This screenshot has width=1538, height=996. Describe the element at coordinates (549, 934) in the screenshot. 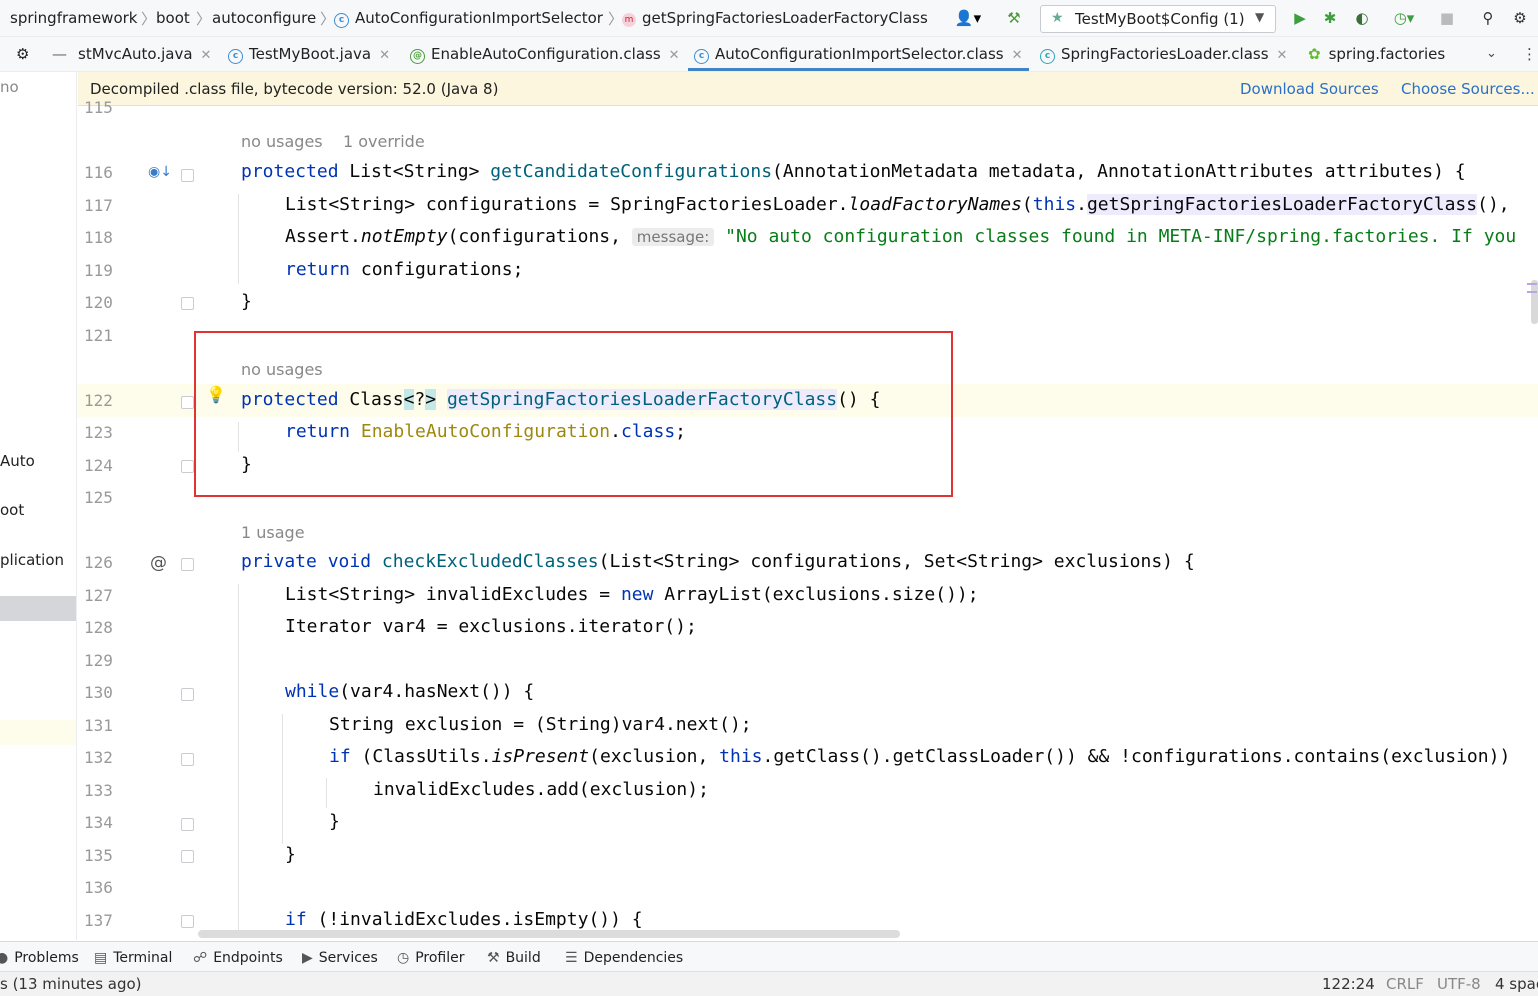

I see `horizontal-scrollbar` at that location.